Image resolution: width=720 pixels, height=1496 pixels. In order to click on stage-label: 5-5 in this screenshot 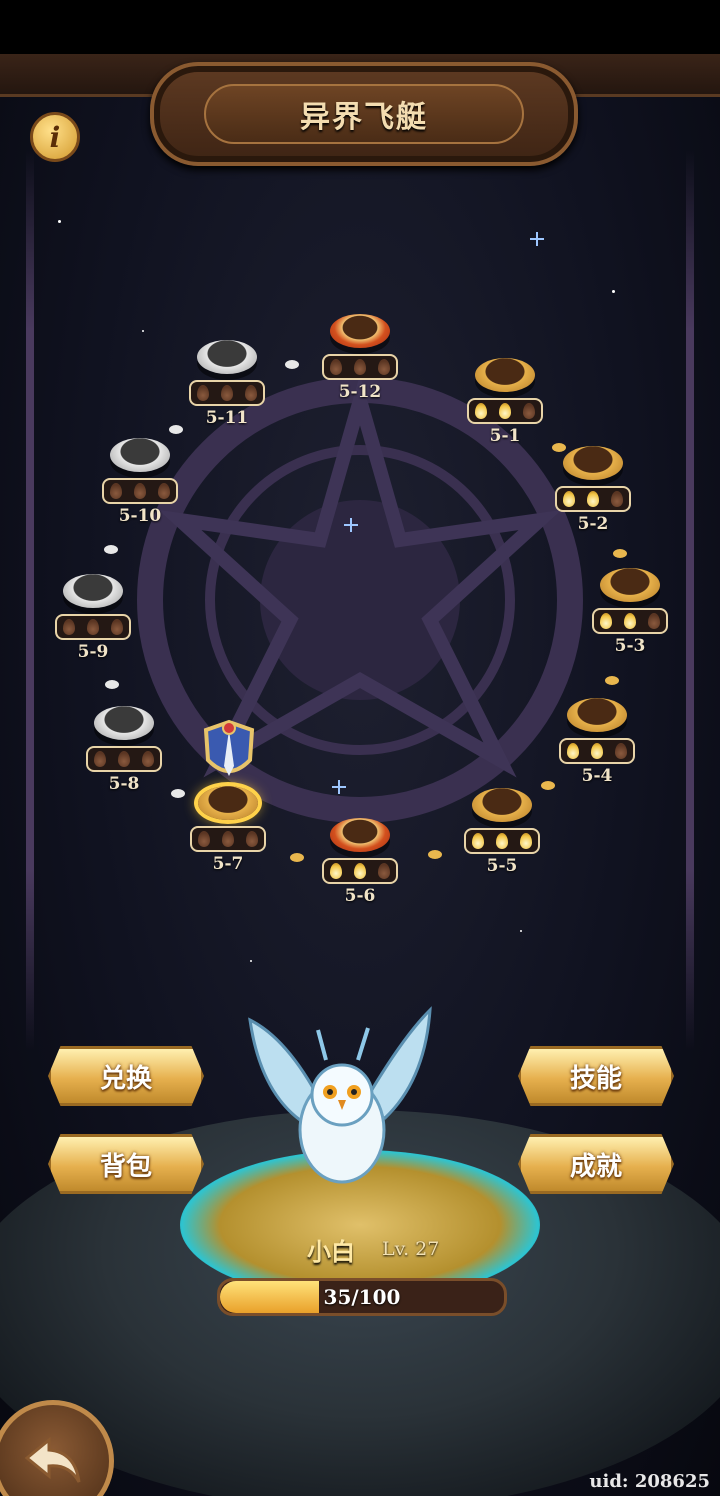, I will do `click(502, 866)`.